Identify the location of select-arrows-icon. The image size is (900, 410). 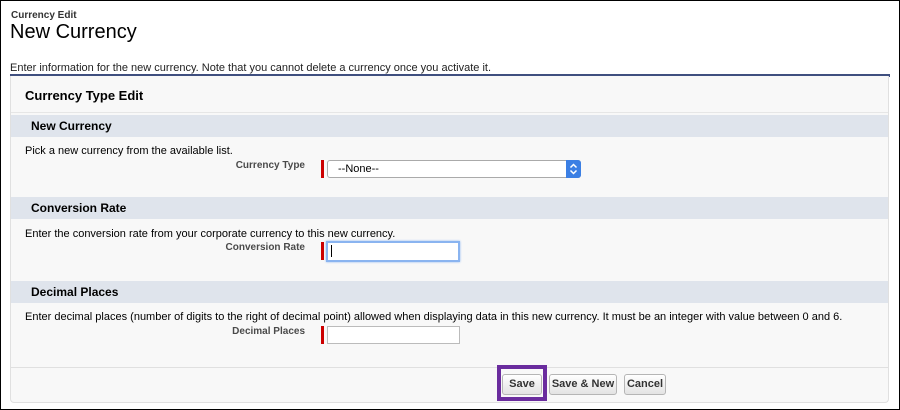
(573, 169).